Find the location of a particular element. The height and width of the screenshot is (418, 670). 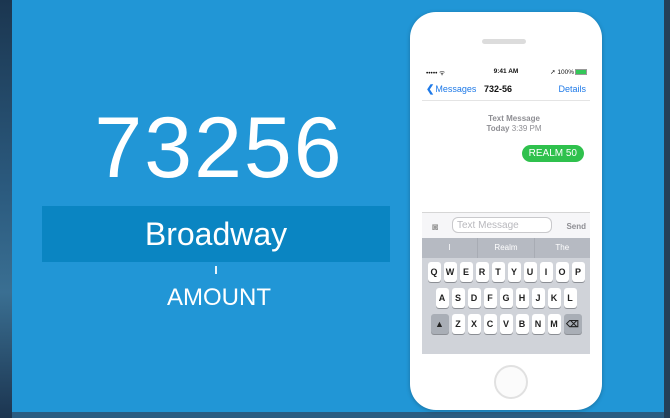

status-bar: ••••• ᯤ 9:41 AM ➚ 100% is located at coordinates (506, 72).